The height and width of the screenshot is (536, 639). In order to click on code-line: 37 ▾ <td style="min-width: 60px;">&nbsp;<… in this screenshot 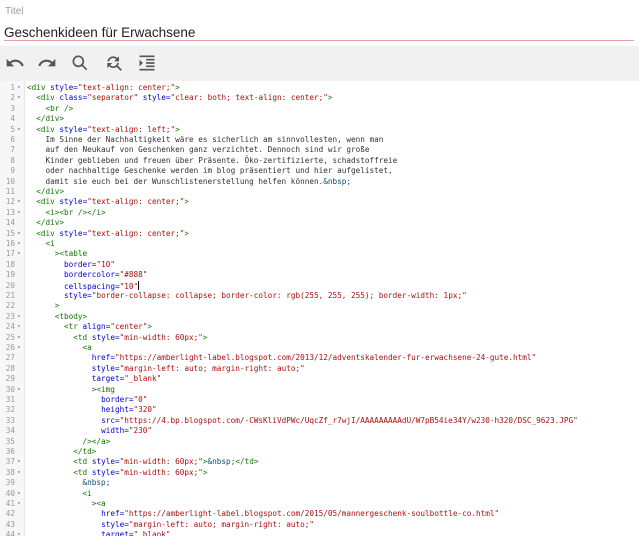, I will do `click(319, 462)`.